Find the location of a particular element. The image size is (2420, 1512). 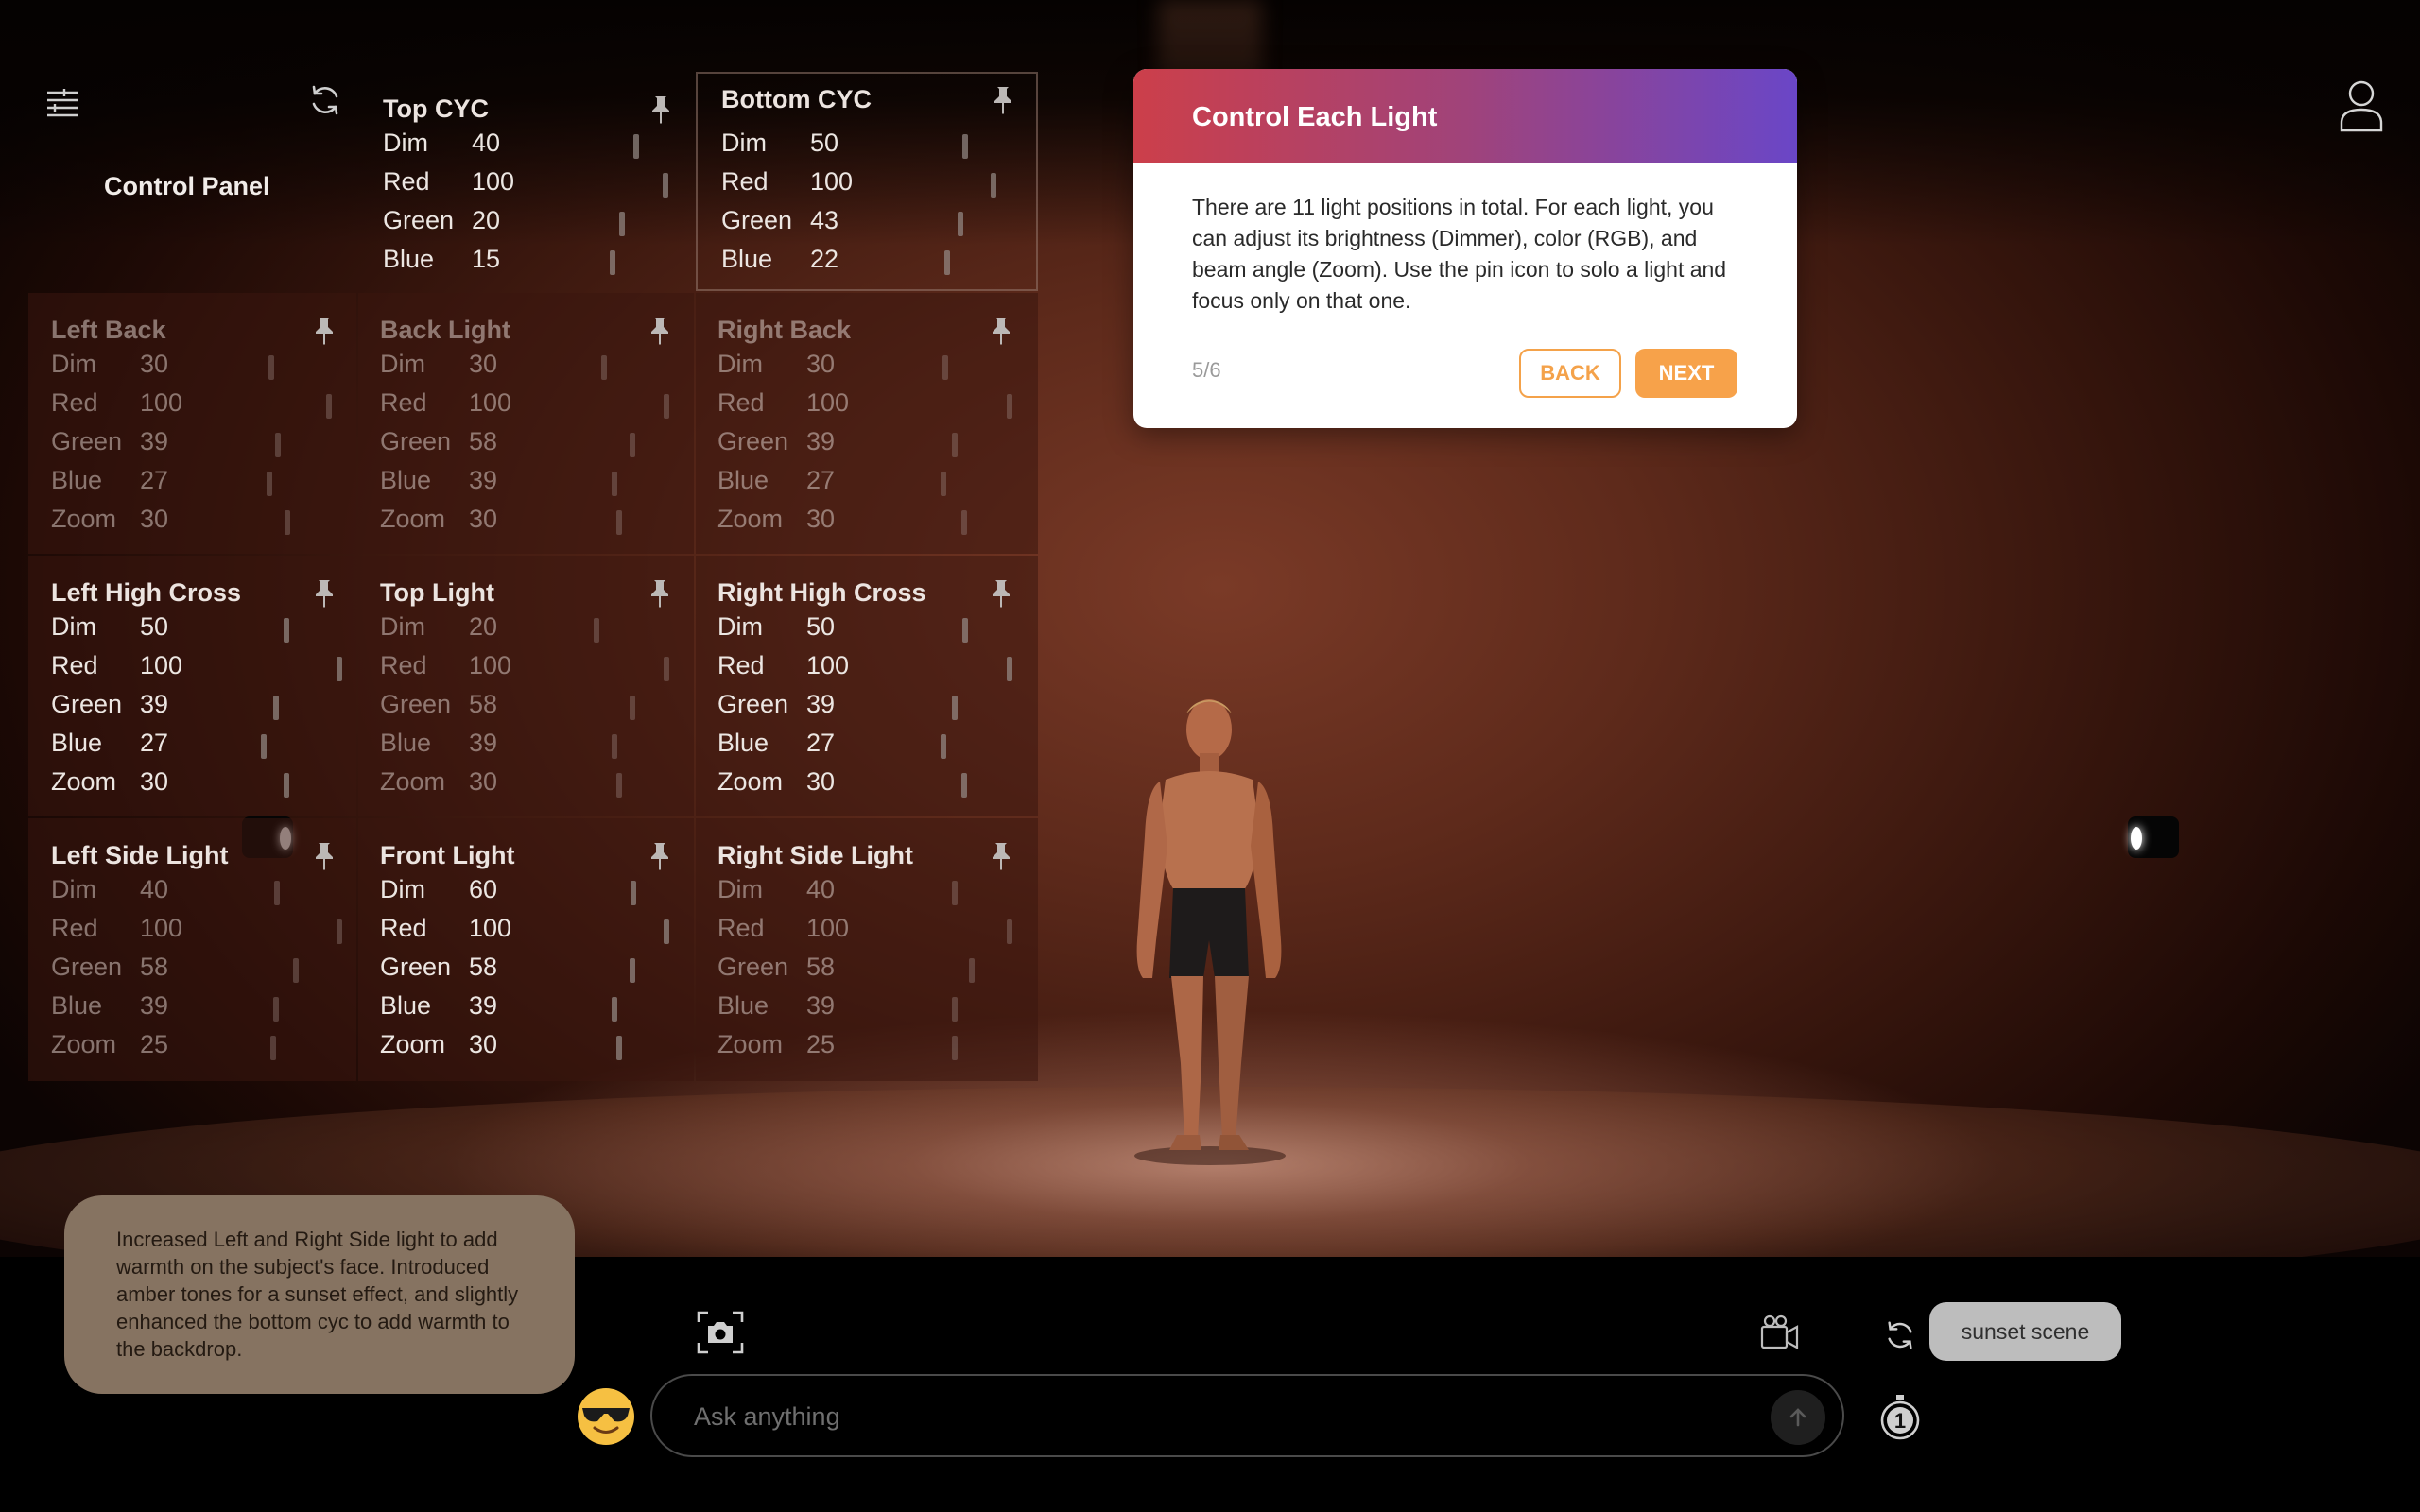

slider-row-zoom: Zoom 25 is located at coordinates (854, 1047).